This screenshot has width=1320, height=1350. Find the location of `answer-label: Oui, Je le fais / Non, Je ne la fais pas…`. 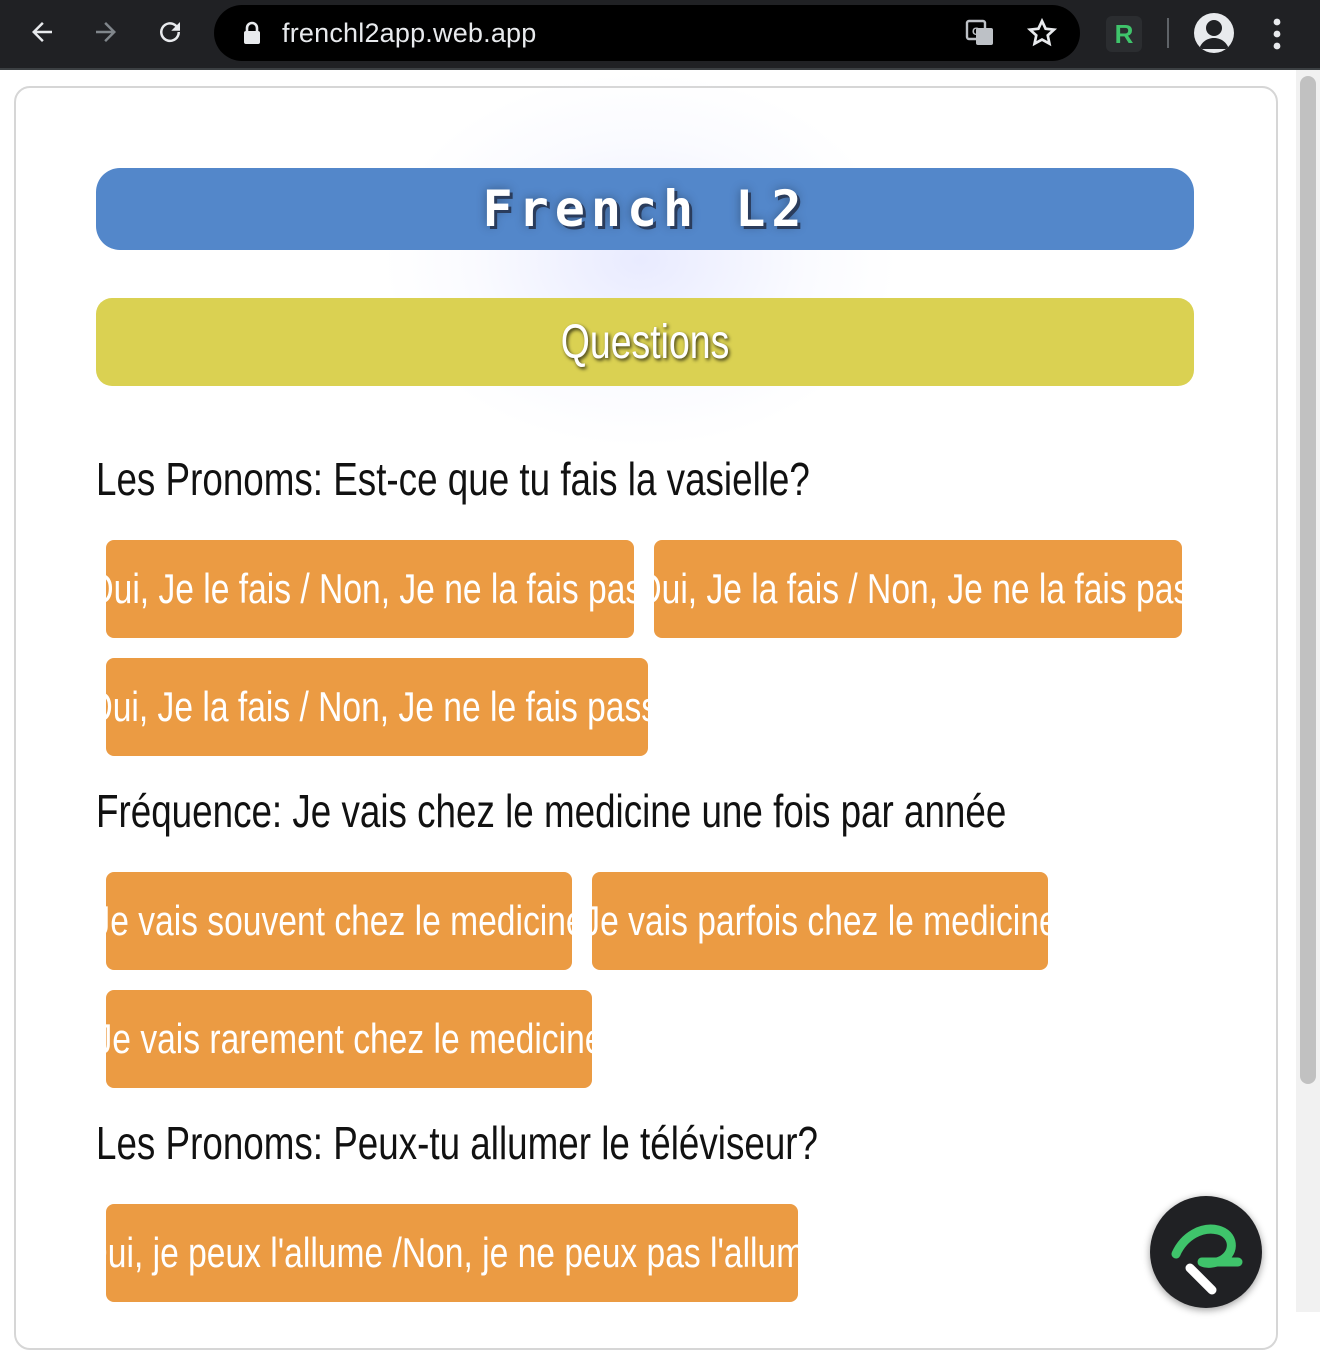

answer-label: Oui, Je le fais / Non, Je ne la fais pas… is located at coordinates (370, 588).